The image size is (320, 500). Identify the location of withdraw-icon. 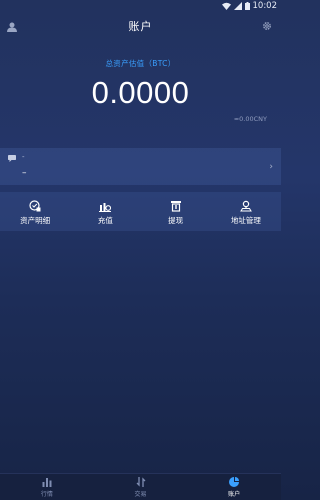
(175, 206).